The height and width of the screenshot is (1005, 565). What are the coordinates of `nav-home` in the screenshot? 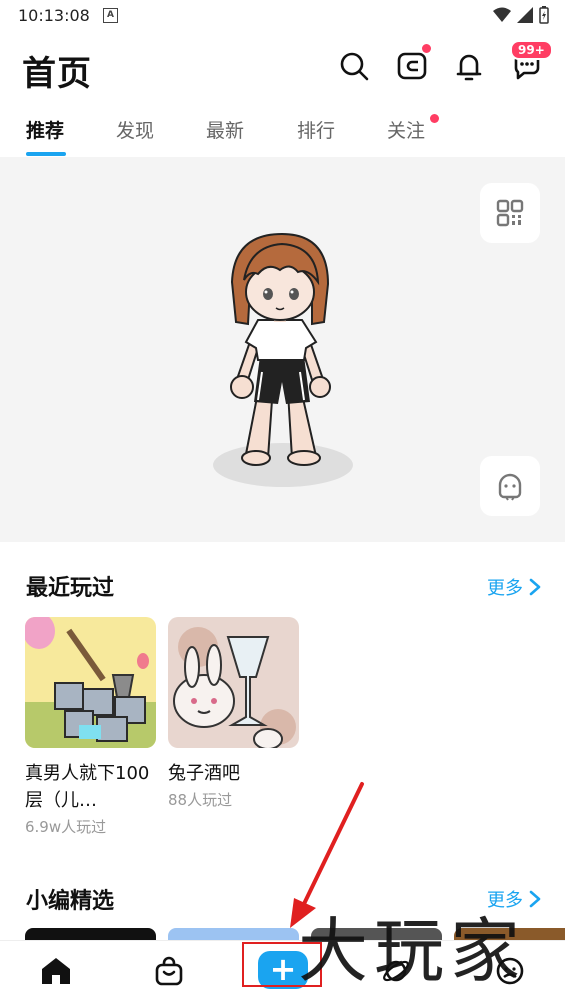 It's located at (56, 971).